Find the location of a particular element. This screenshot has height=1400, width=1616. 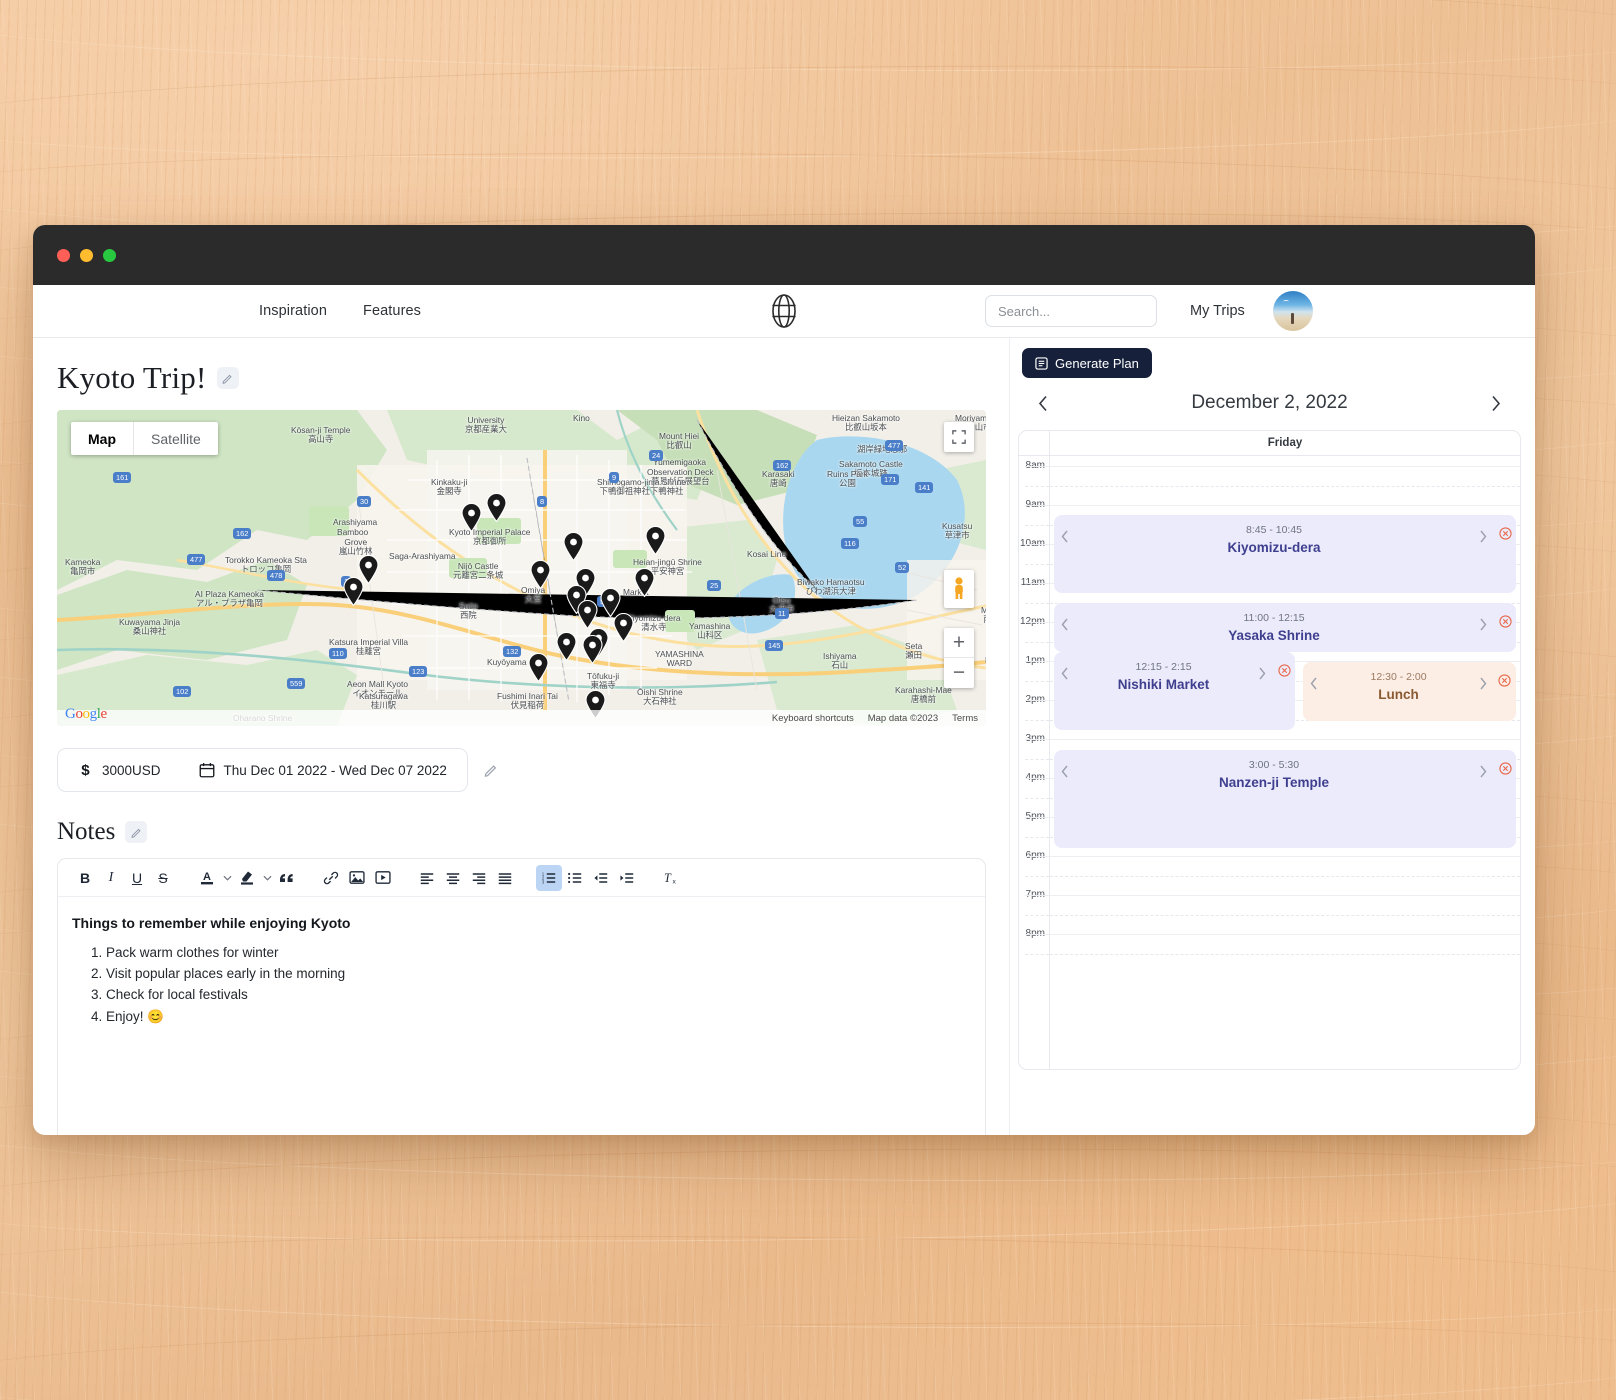

chevron-right-icon is located at coordinates (1483, 536).